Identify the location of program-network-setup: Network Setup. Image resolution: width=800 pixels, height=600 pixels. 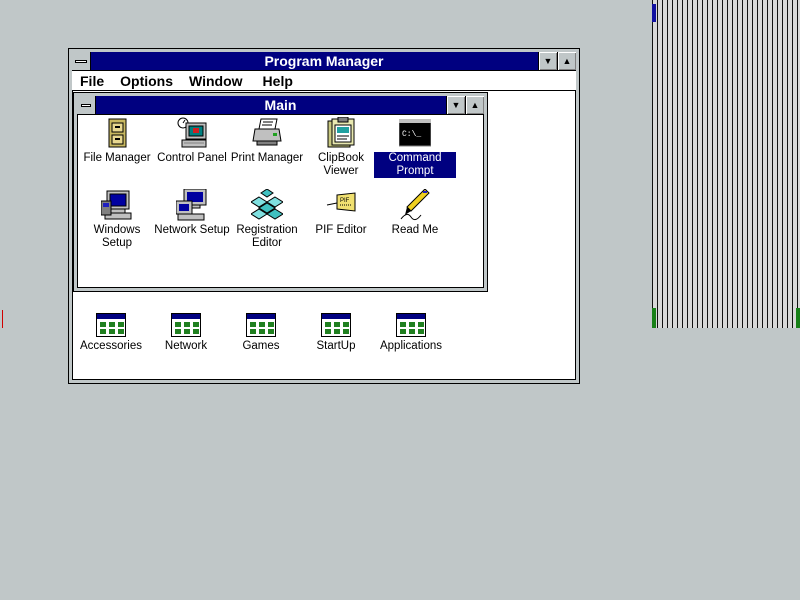
(192, 212).